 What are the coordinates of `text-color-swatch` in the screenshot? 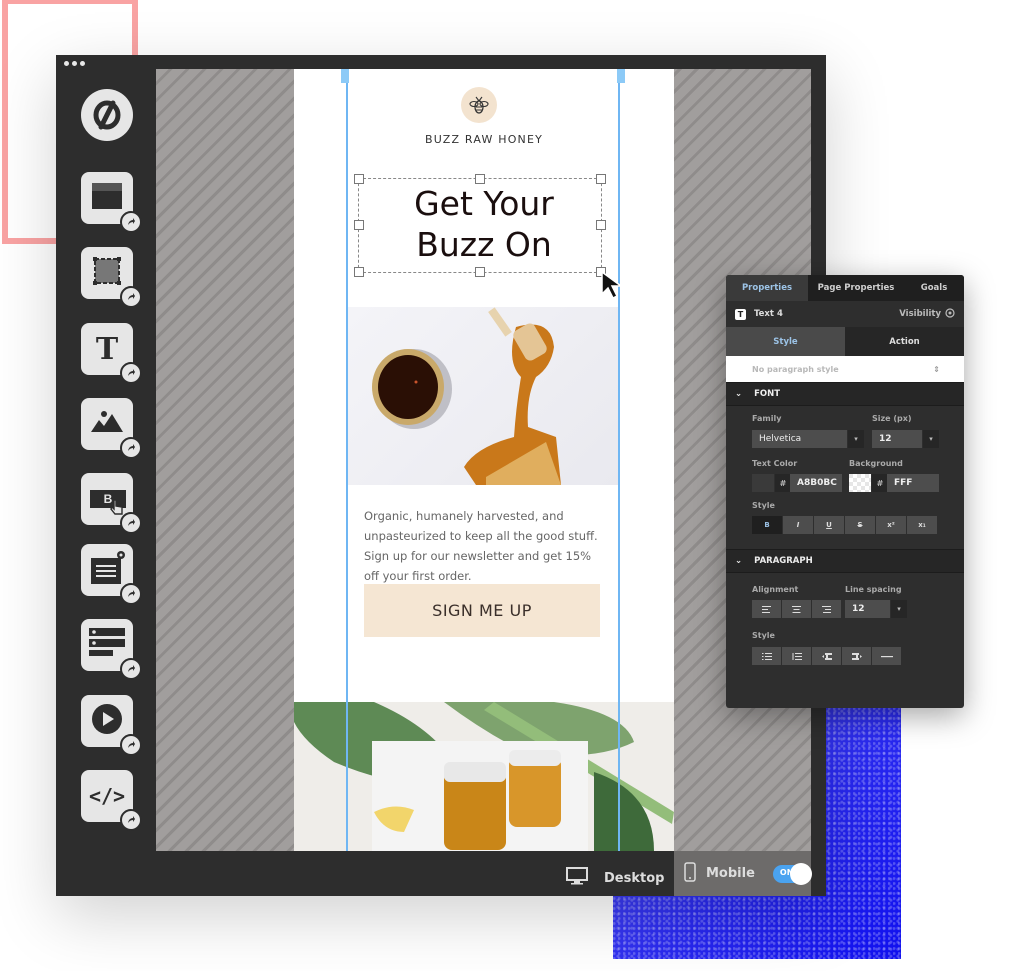 It's located at (763, 483).